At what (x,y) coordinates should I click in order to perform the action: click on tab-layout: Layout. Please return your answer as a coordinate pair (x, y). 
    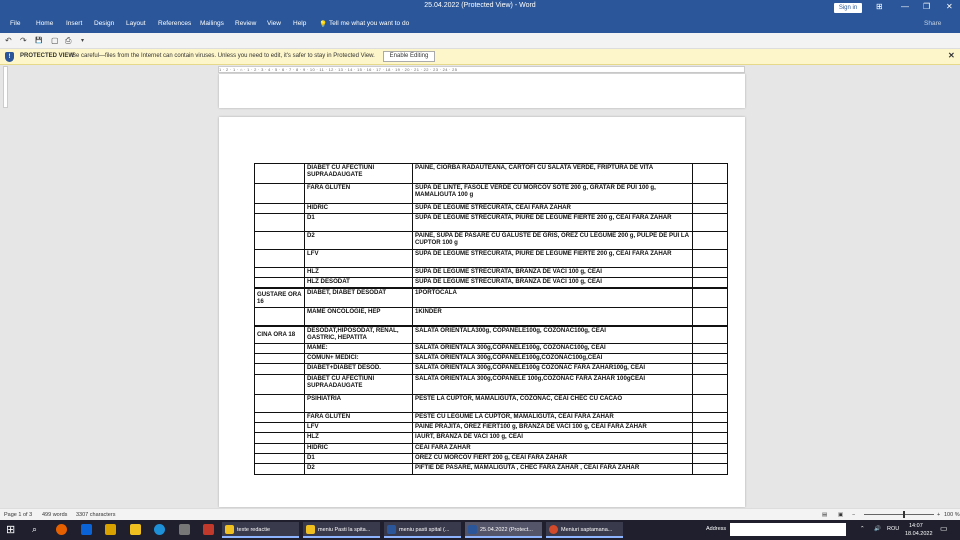
    Looking at the image, I should click on (136, 23).